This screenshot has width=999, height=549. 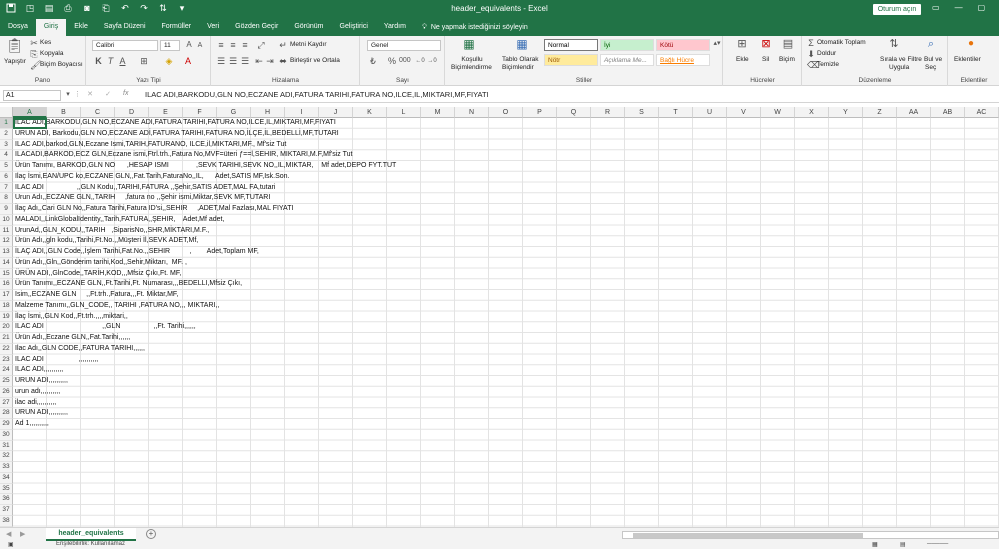 What do you see at coordinates (810, 535) in the screenshot?
I see `horizontal-scrollbar` at bounding box center [810, 535].